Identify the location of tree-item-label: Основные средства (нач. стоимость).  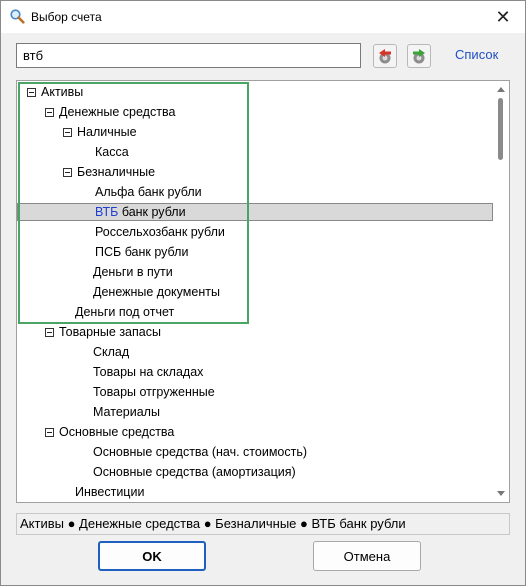
(200, 452).